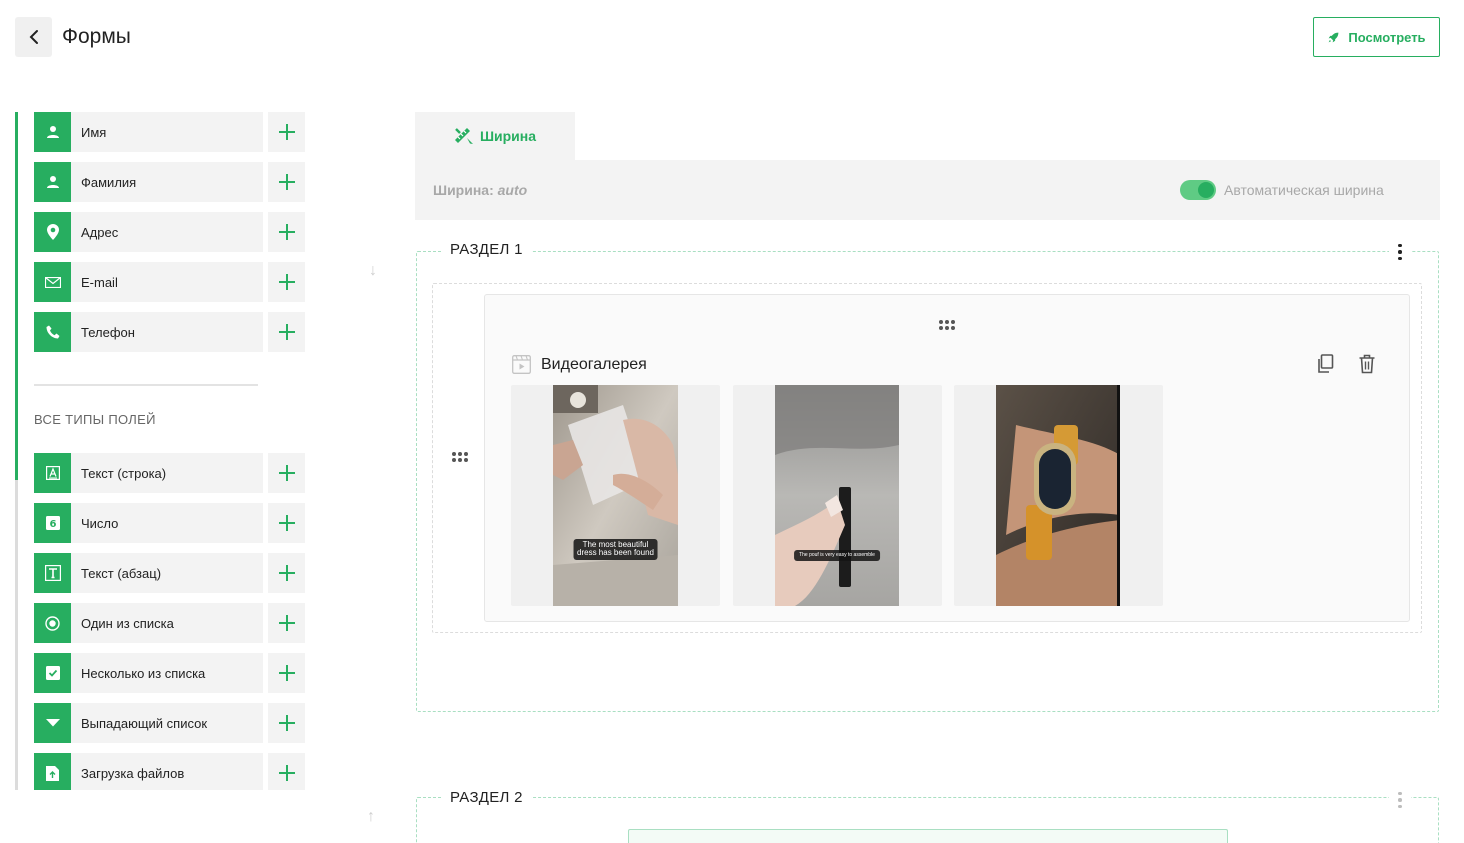 The image size is (1464, 843). Describe the element at coordinates (148, 282) in the screenshot. I see `field-item-button: E-mail` at that location.